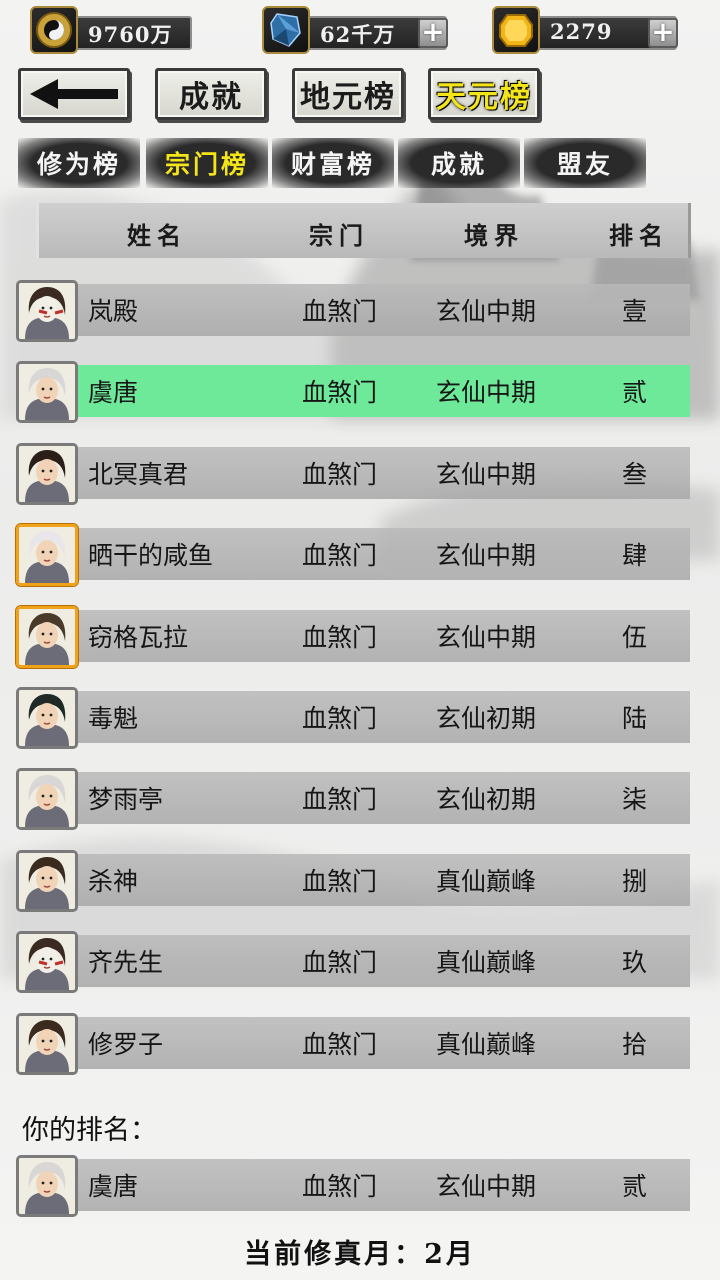 The height and width of the screenshot is (1280, 720). What do you see at coordinates (635, 718) in the screenshot?
I see `player-rank: 陆` at bounding box center [635, 718].